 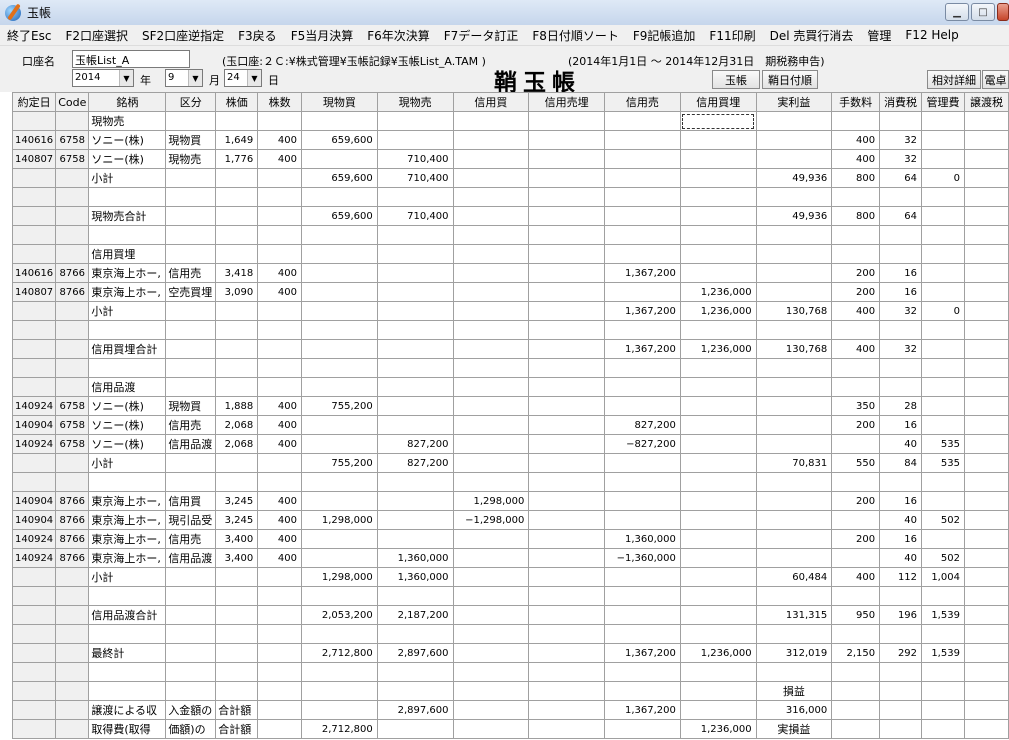 I want to click on cell-category: 信用品渡, so click(x=191, y=444).